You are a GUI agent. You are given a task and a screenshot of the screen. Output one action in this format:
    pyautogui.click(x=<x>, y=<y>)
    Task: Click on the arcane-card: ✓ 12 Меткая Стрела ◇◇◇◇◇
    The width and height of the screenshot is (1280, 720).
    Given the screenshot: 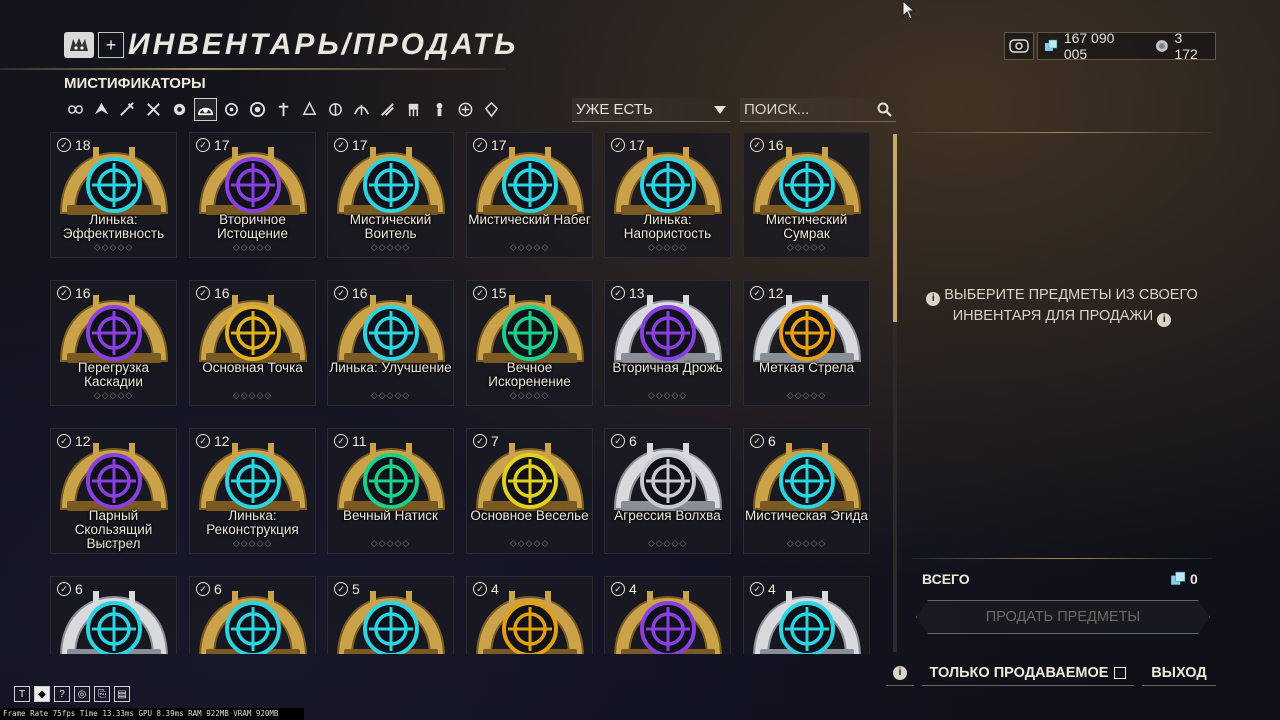 What is the action you would take?
    pyautogui.click(x=806, y=343)
    